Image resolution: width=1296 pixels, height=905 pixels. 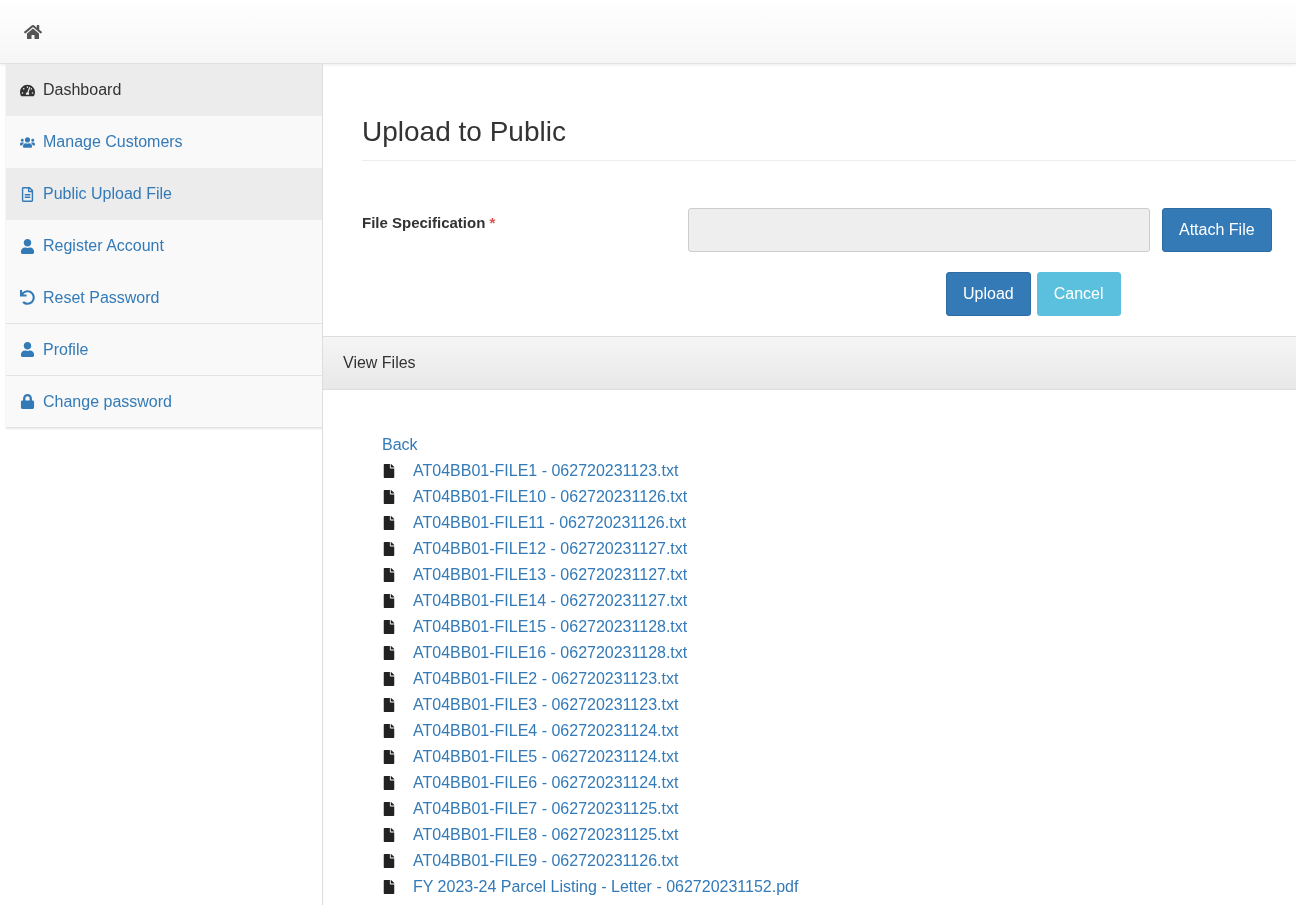 What do you see at coordinates (27, 297) in the screenshot?
I see `reset-icon` at bounding box center [27, 297].